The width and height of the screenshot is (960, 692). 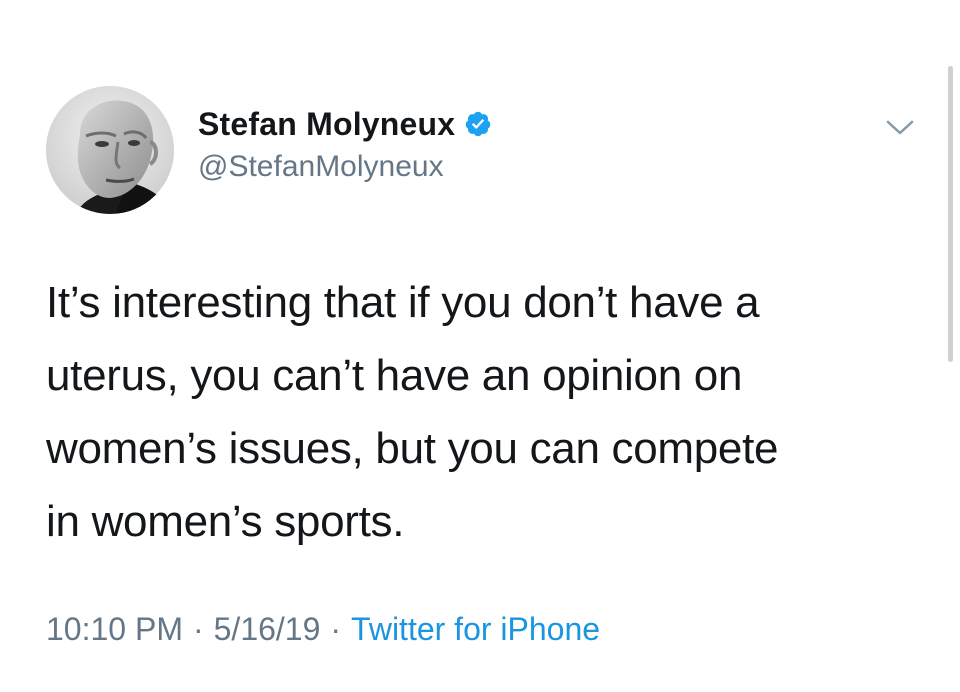 What do you see at coordinates (225, 521) in the screenshot?
I see `tweet-text-line: in women’s sports.` at bounding box center [225, 521].